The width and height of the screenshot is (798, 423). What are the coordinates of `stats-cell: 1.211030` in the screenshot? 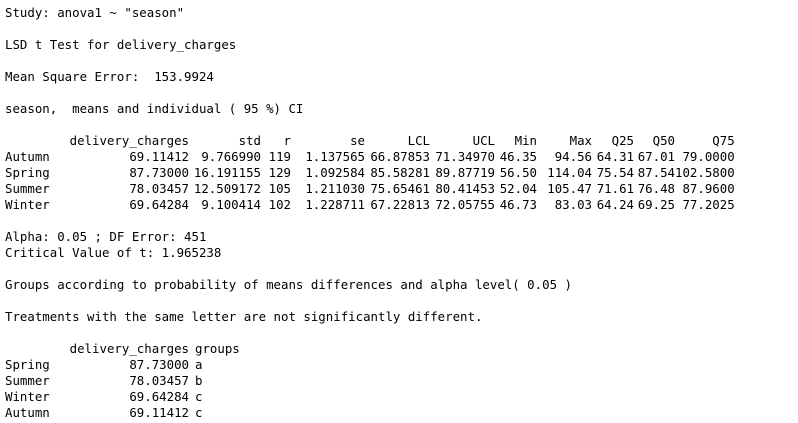 It's located at (335, 188).